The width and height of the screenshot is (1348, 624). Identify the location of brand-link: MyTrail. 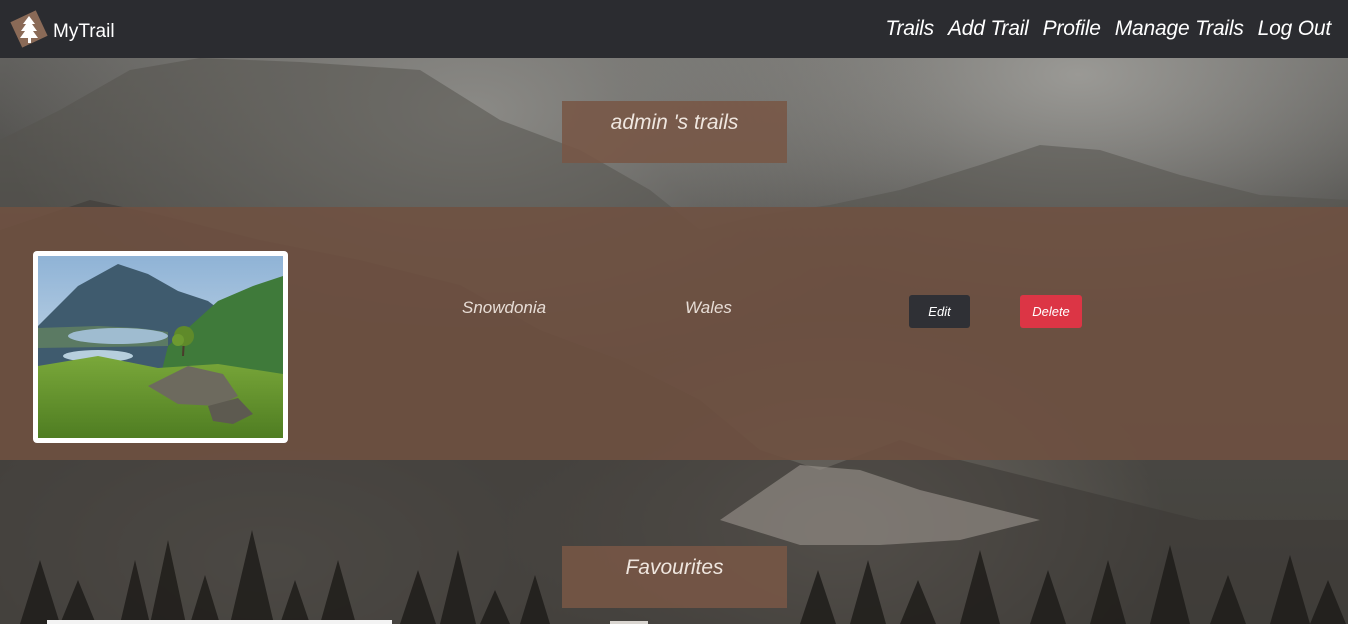
(62, 29).